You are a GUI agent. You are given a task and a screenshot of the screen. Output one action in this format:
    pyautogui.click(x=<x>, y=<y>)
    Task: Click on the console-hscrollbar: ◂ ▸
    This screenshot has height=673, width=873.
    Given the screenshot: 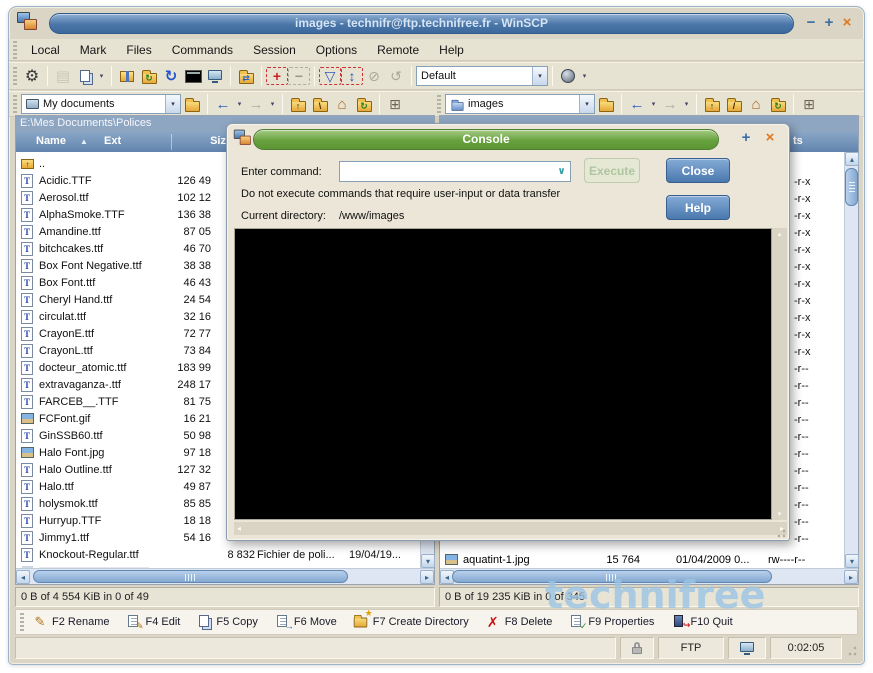 What is the action you would take?
    pyautogui.click(x=510, y=528)
    